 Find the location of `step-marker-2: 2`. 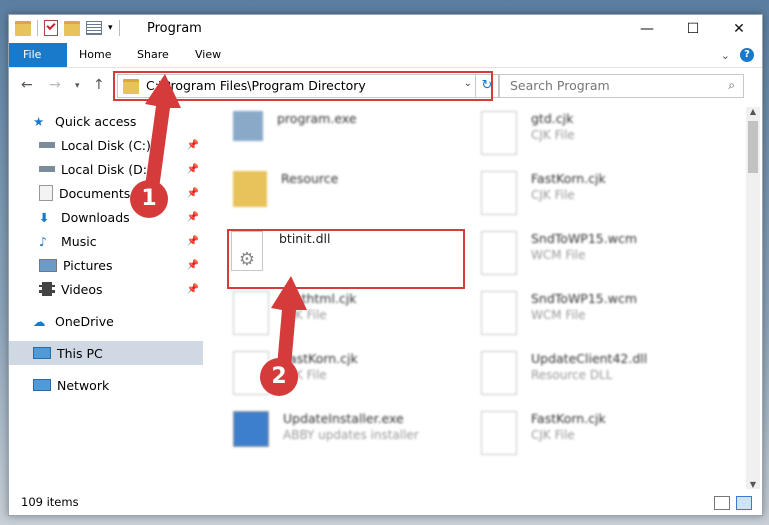

step-marker-2: 2 is located at coordinates (279, 377).